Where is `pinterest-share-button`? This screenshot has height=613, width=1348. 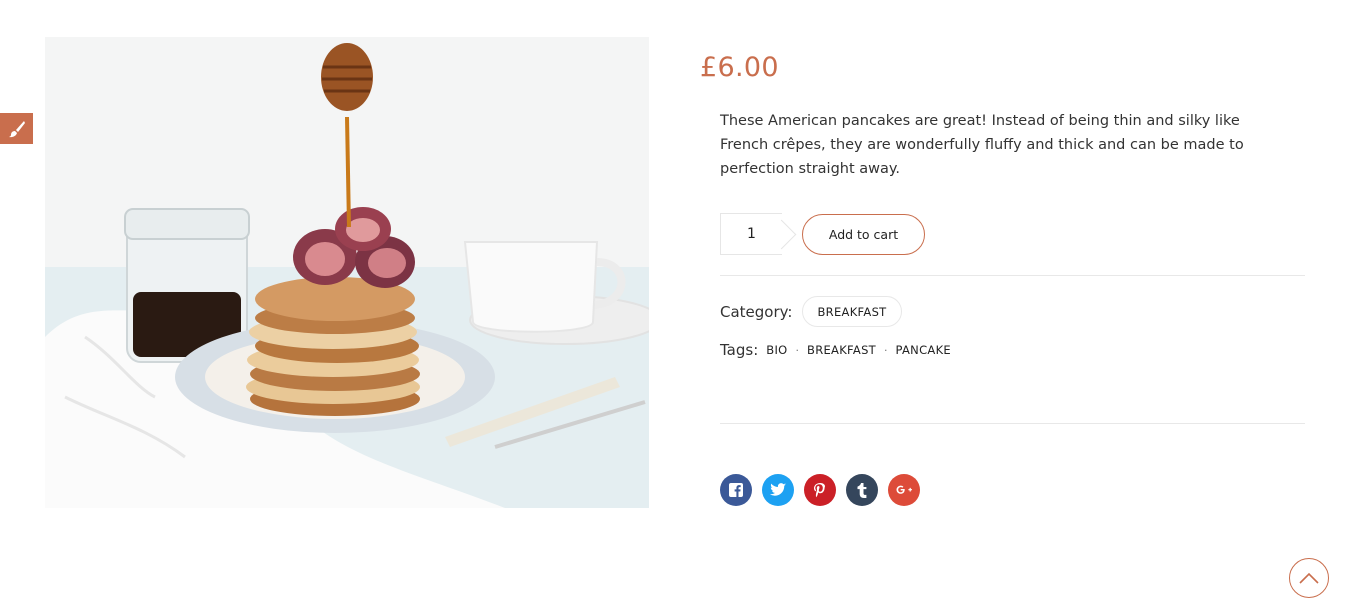
pinterest-share-button is located at coordinates (820, 490).